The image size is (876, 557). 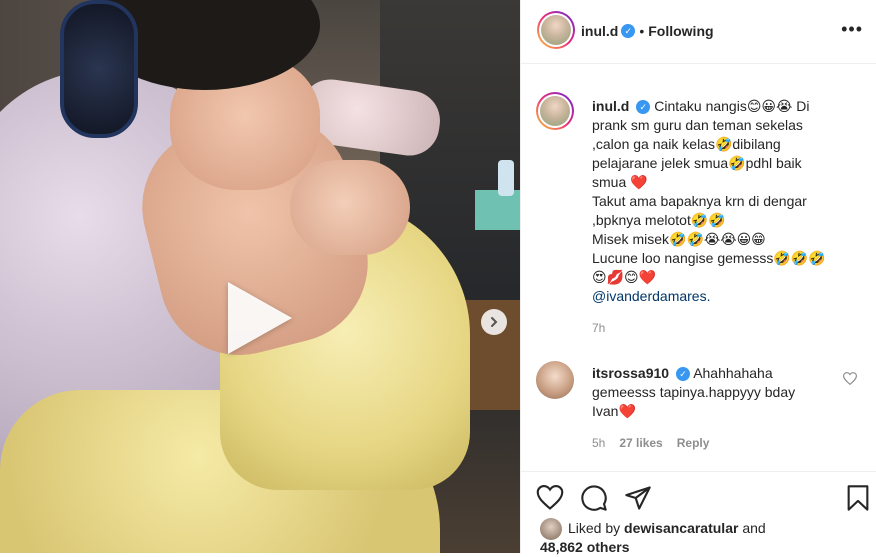 What do you see at coordinates (599, 443) in the screenshot?
I see `comment-timestamp: 5h` at bounding box center [599, 443].